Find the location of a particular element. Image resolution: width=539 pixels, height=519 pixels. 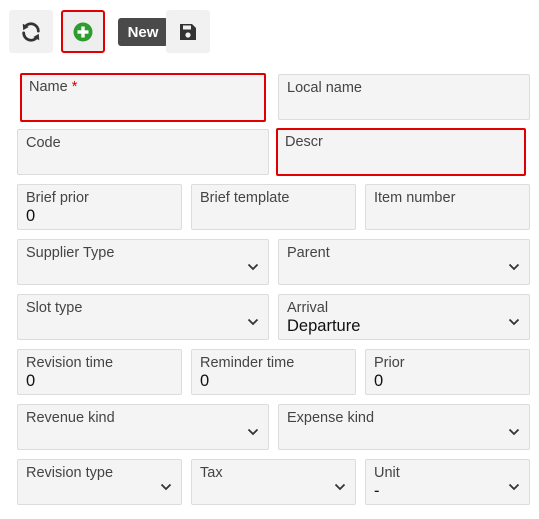

brief-template-field: Brief template is located at coordinates (273, 207).